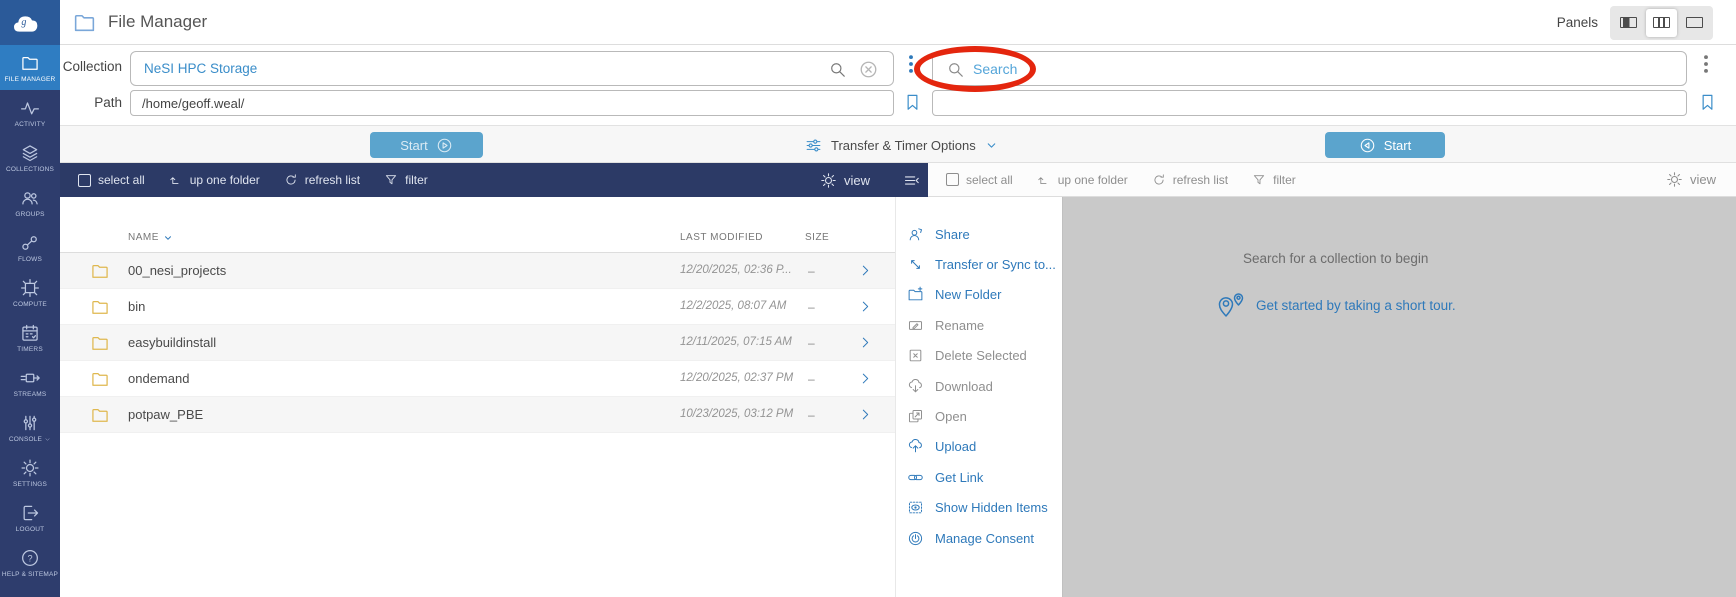 The height and width of the screenshot is (597, 1736). Describe the element at coordinates (979, 447) in the screenshot. I see `menu-item-upload: Upload` at that location.